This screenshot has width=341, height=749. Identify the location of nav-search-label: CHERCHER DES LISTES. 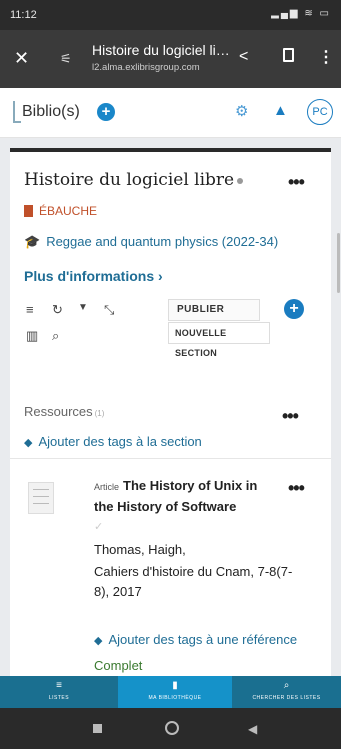
(286, 698).